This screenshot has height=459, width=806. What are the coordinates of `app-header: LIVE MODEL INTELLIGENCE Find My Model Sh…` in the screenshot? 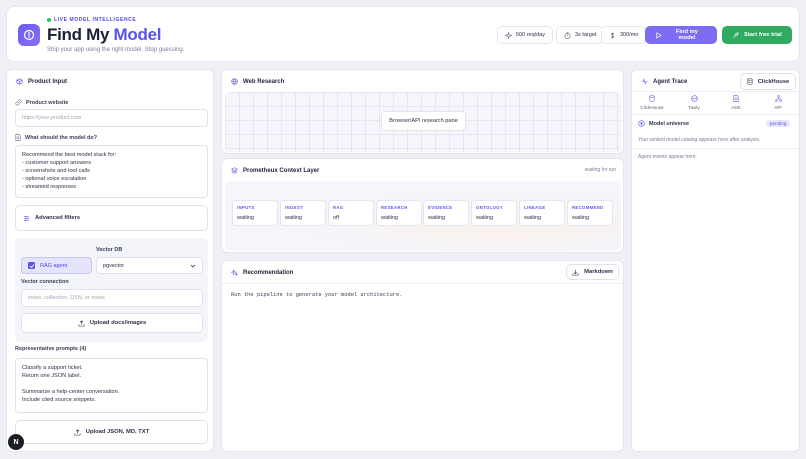 It's located at (403, 34).